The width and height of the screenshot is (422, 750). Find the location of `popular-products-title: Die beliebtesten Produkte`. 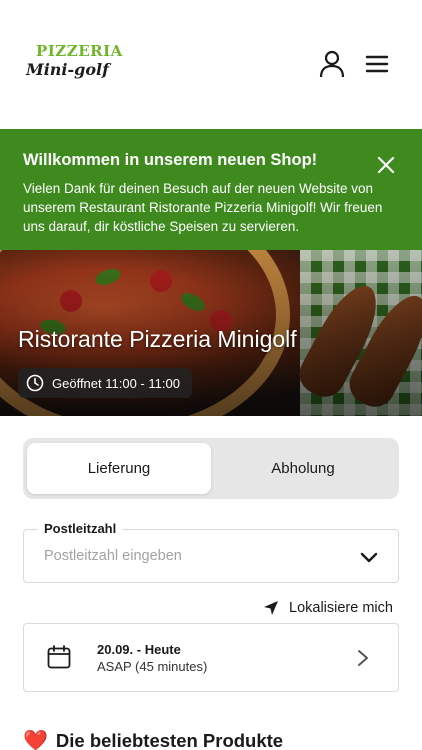

popular-products-title: Die beliebtesten Produkte is located at coordinates (169, 740).